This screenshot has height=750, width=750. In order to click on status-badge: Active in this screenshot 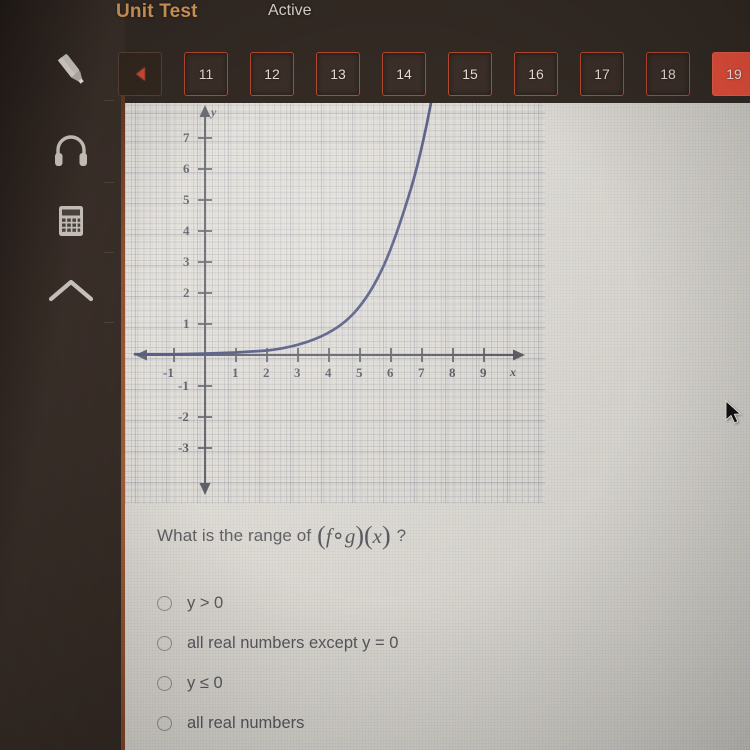, I will do `click(290, 10)`.